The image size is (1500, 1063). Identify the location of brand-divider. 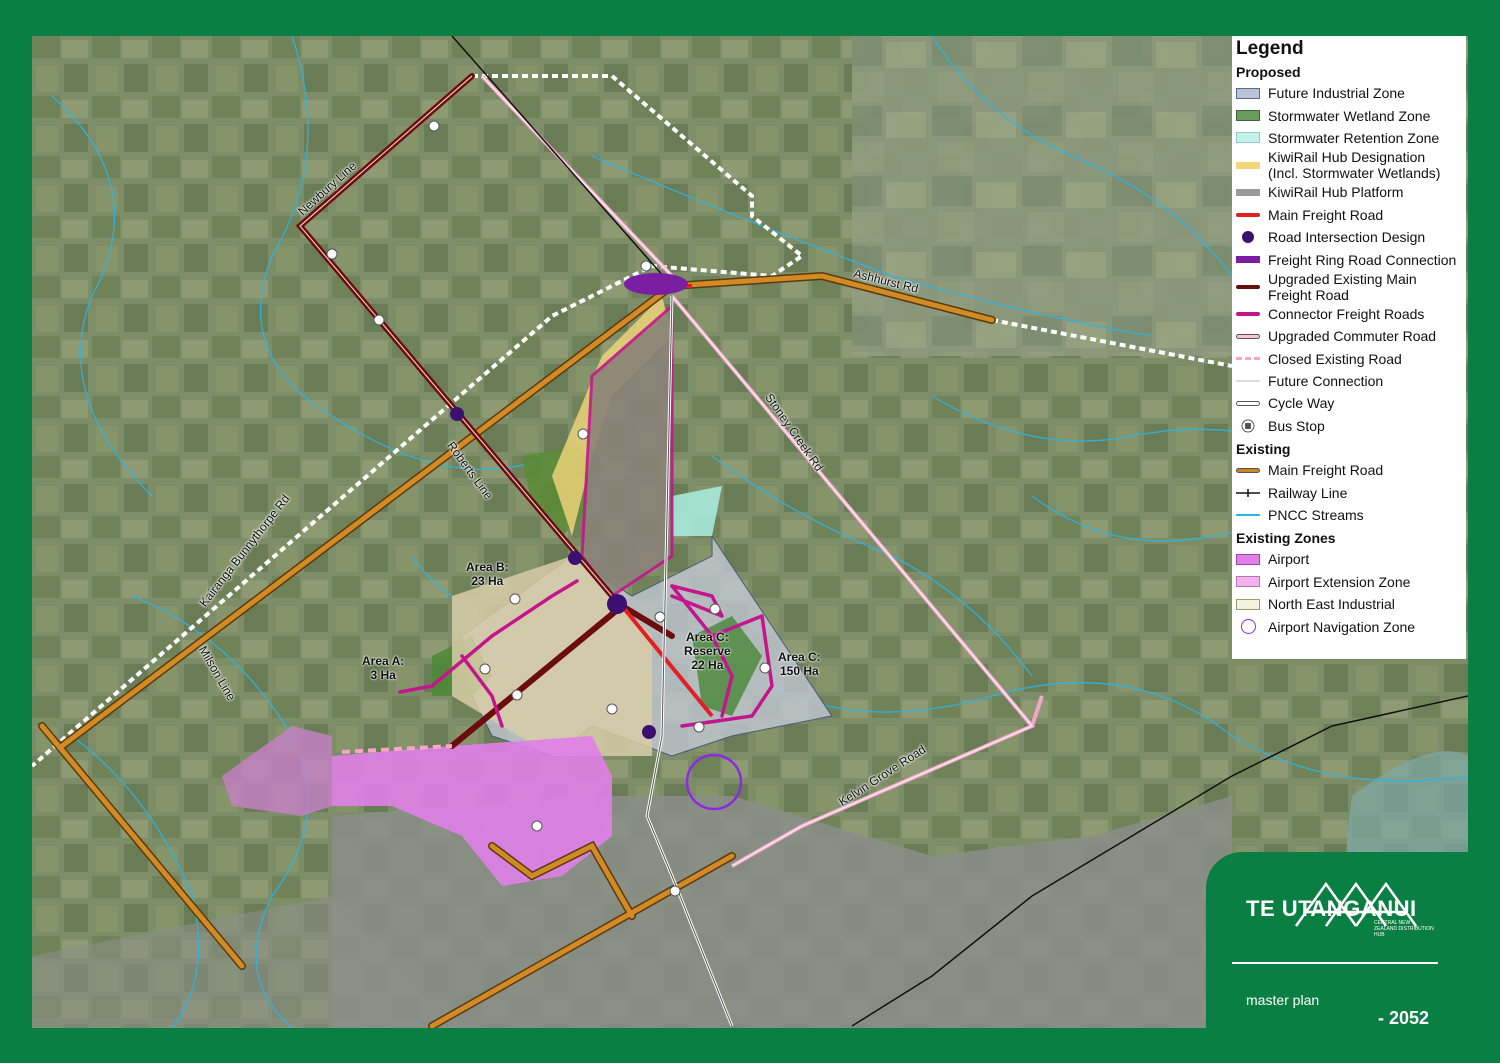
(1335, 963).